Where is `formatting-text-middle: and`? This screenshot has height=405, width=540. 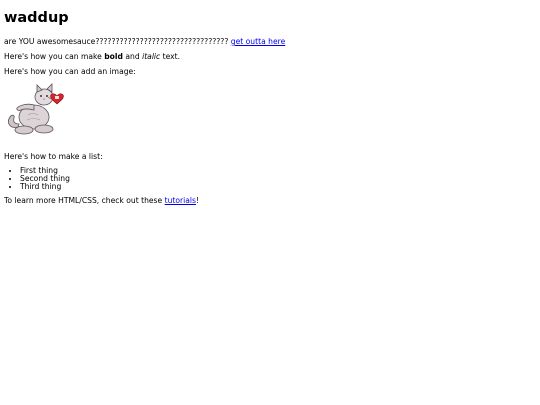 formatting-text-middle: and is located at coordinates (132, 56).